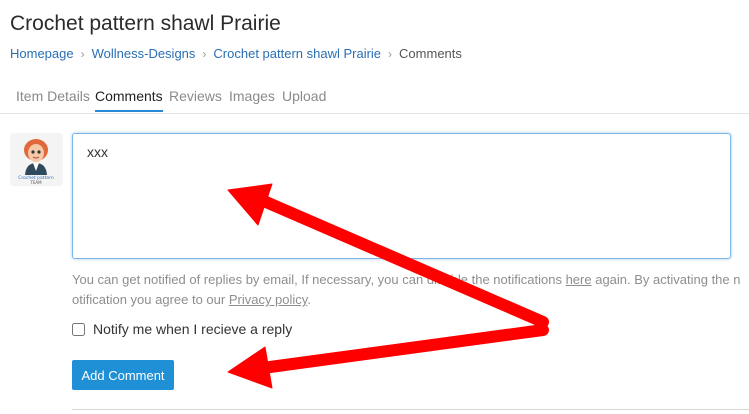 This screenshot has width=749, height=414. What do you see at coordinates (145, 23) in the screenshot?
I see `page-title: Crochet pattern shawl Prairie` at bounding box center [145, 23].